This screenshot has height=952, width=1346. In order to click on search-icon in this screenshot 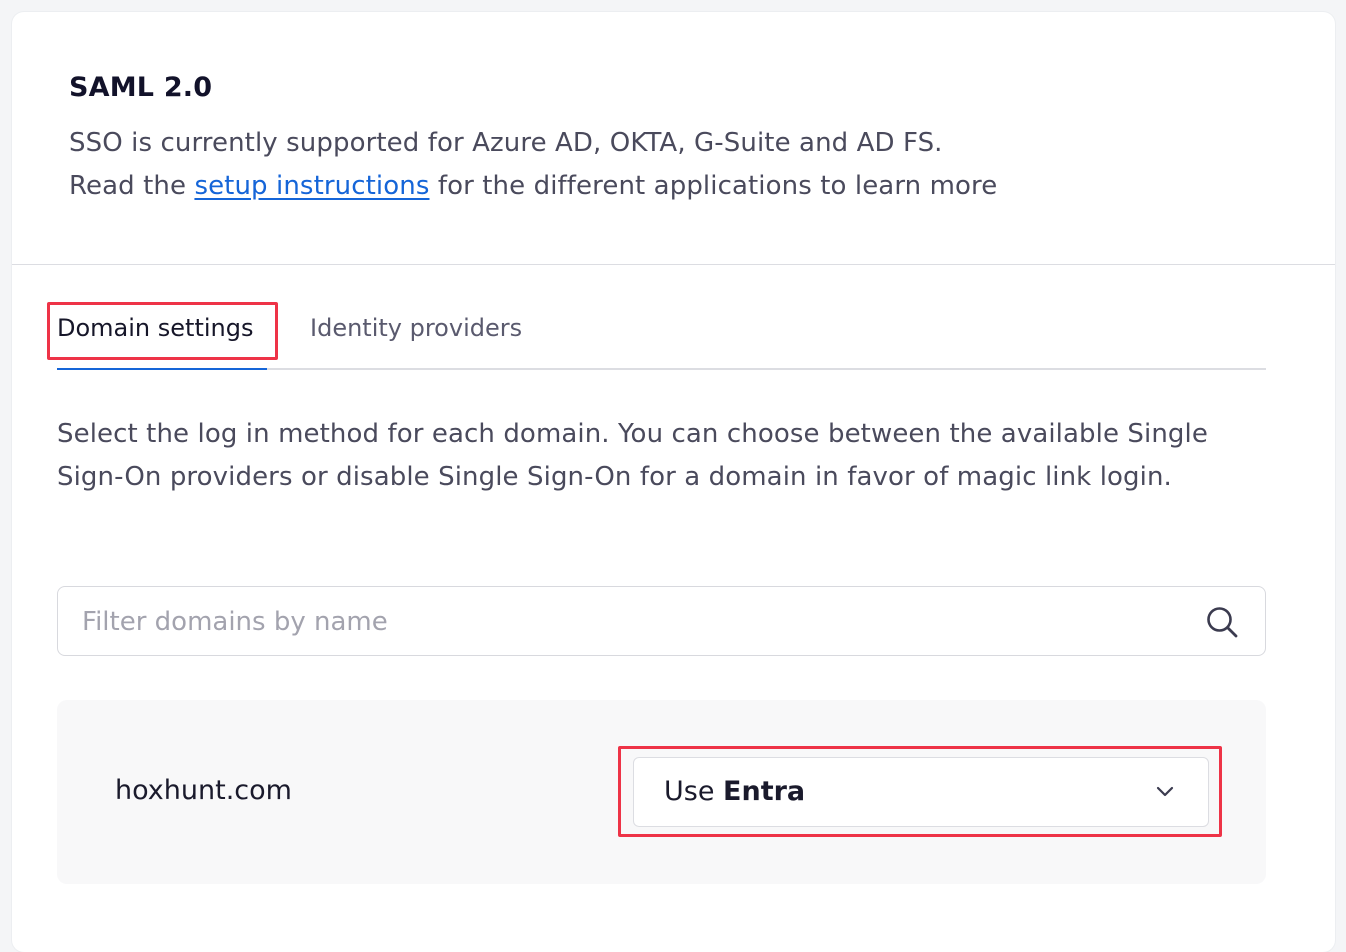, I will do `click(1222, 622)`.